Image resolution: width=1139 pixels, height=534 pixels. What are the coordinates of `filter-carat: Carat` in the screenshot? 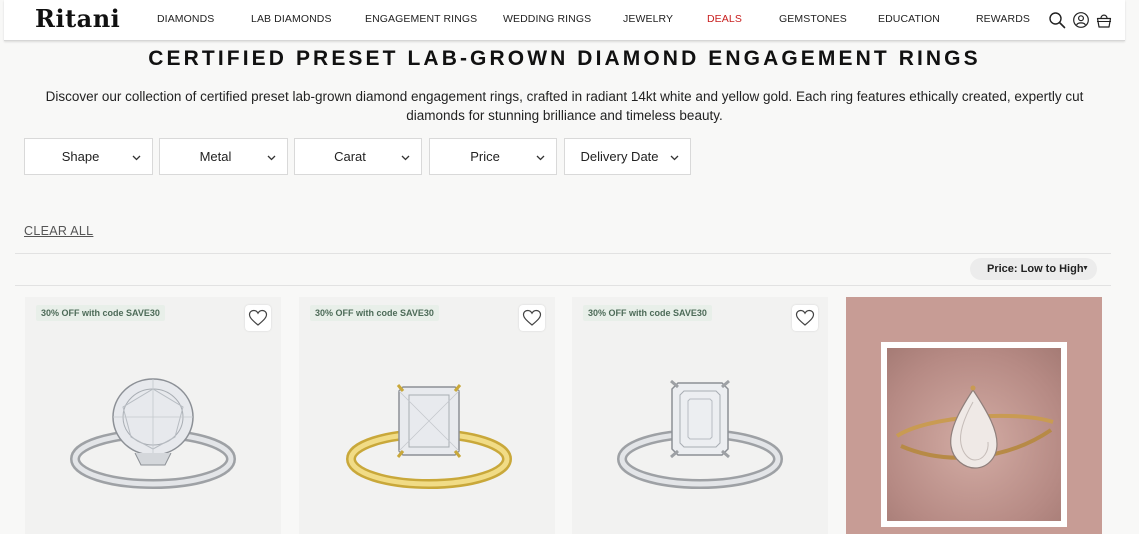 It's located at (358, 156).